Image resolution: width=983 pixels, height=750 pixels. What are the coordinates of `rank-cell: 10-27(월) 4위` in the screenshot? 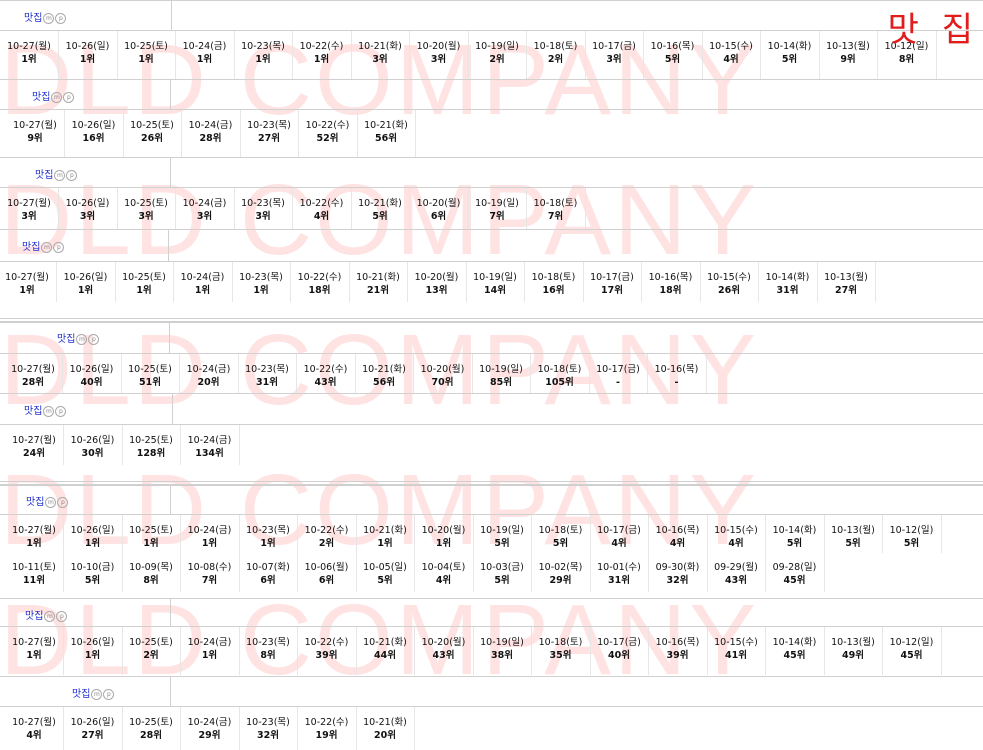 It's located at (34, 728).